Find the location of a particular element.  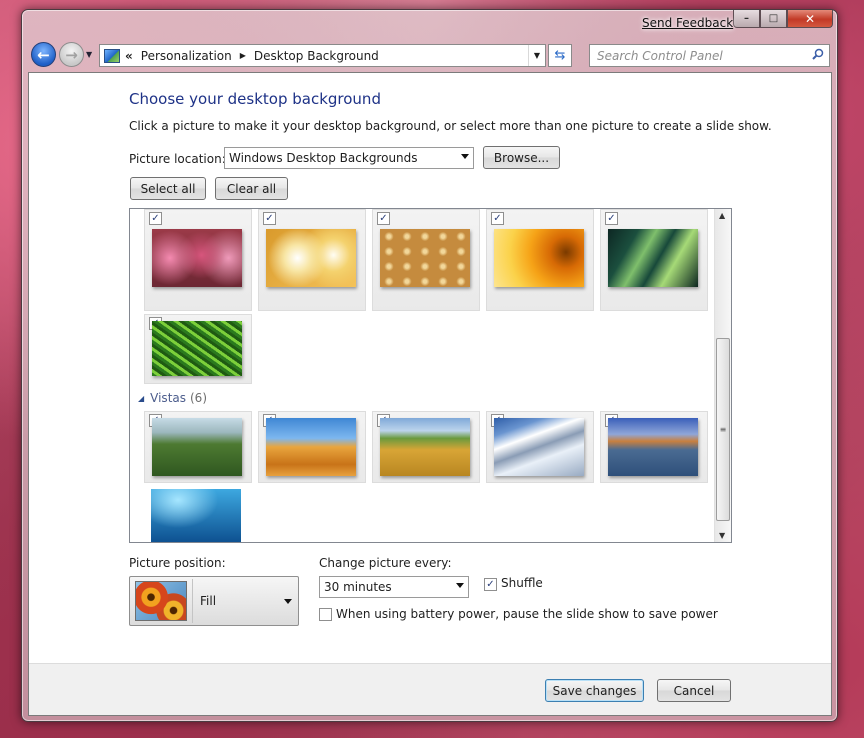

refresh-icon: ⇆ is located at coordinates (560, 55).